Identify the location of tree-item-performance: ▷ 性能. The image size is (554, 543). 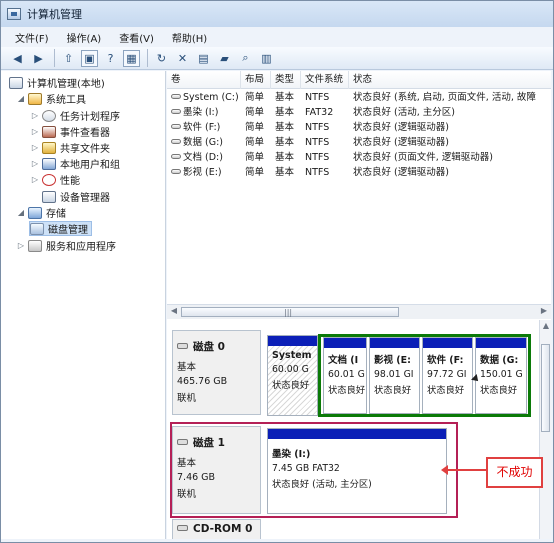
(55, 179).